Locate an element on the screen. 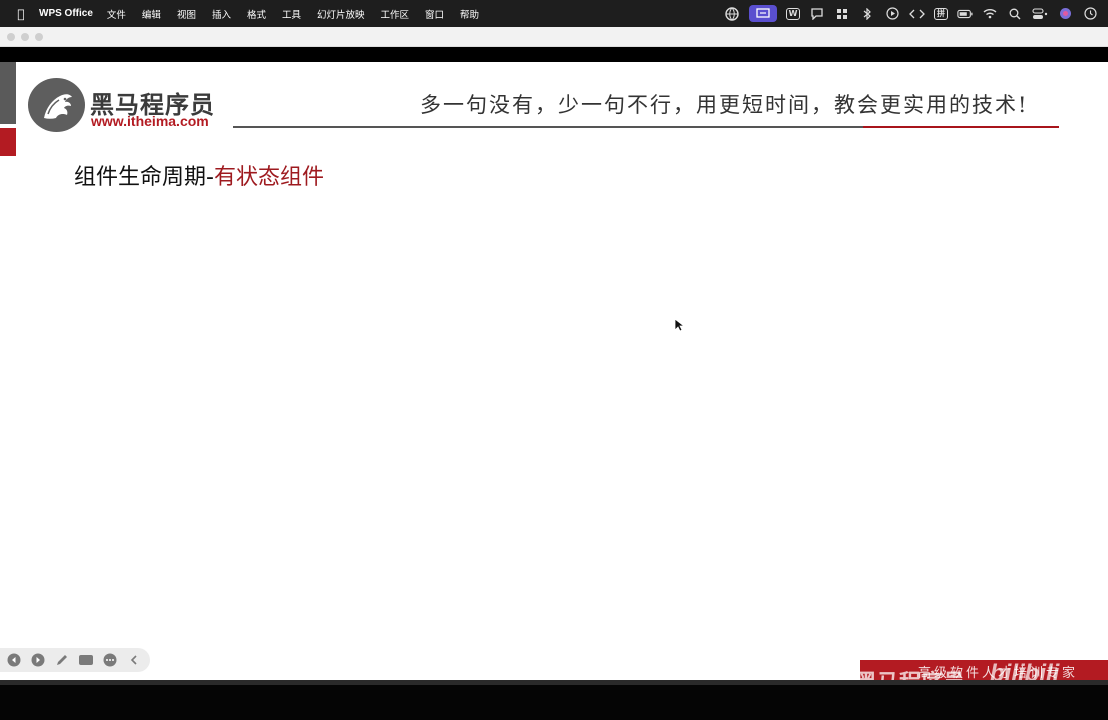 This screenshot has width=1108, height=720. collapse-icon is located at coordinates (134, 660).